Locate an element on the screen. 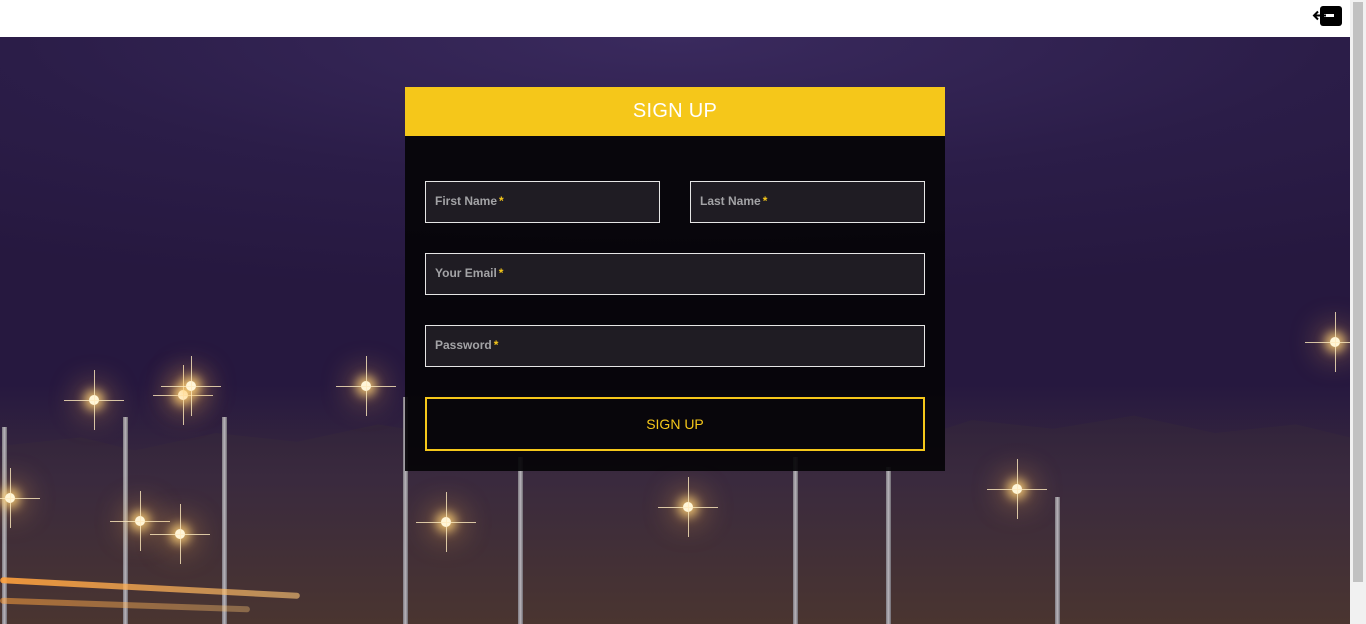  password-field: Password * is located at coordinates (675, 346).